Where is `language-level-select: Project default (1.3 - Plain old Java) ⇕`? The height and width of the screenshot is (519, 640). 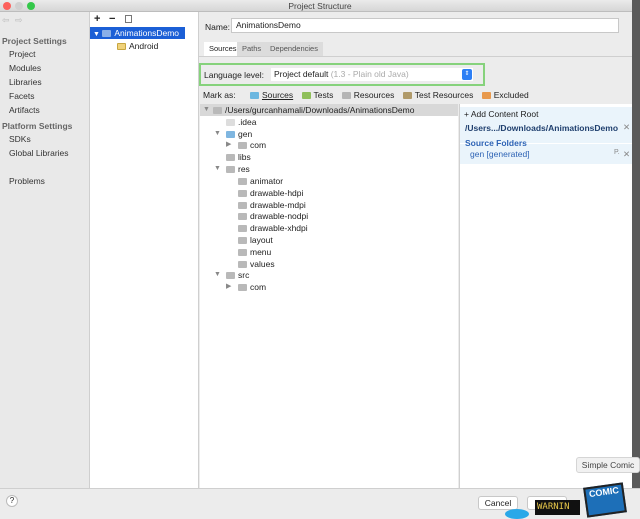
language-level-select: Project default (1.3 - Plain old Java) ⇕ is located at coordinates (372, 74).